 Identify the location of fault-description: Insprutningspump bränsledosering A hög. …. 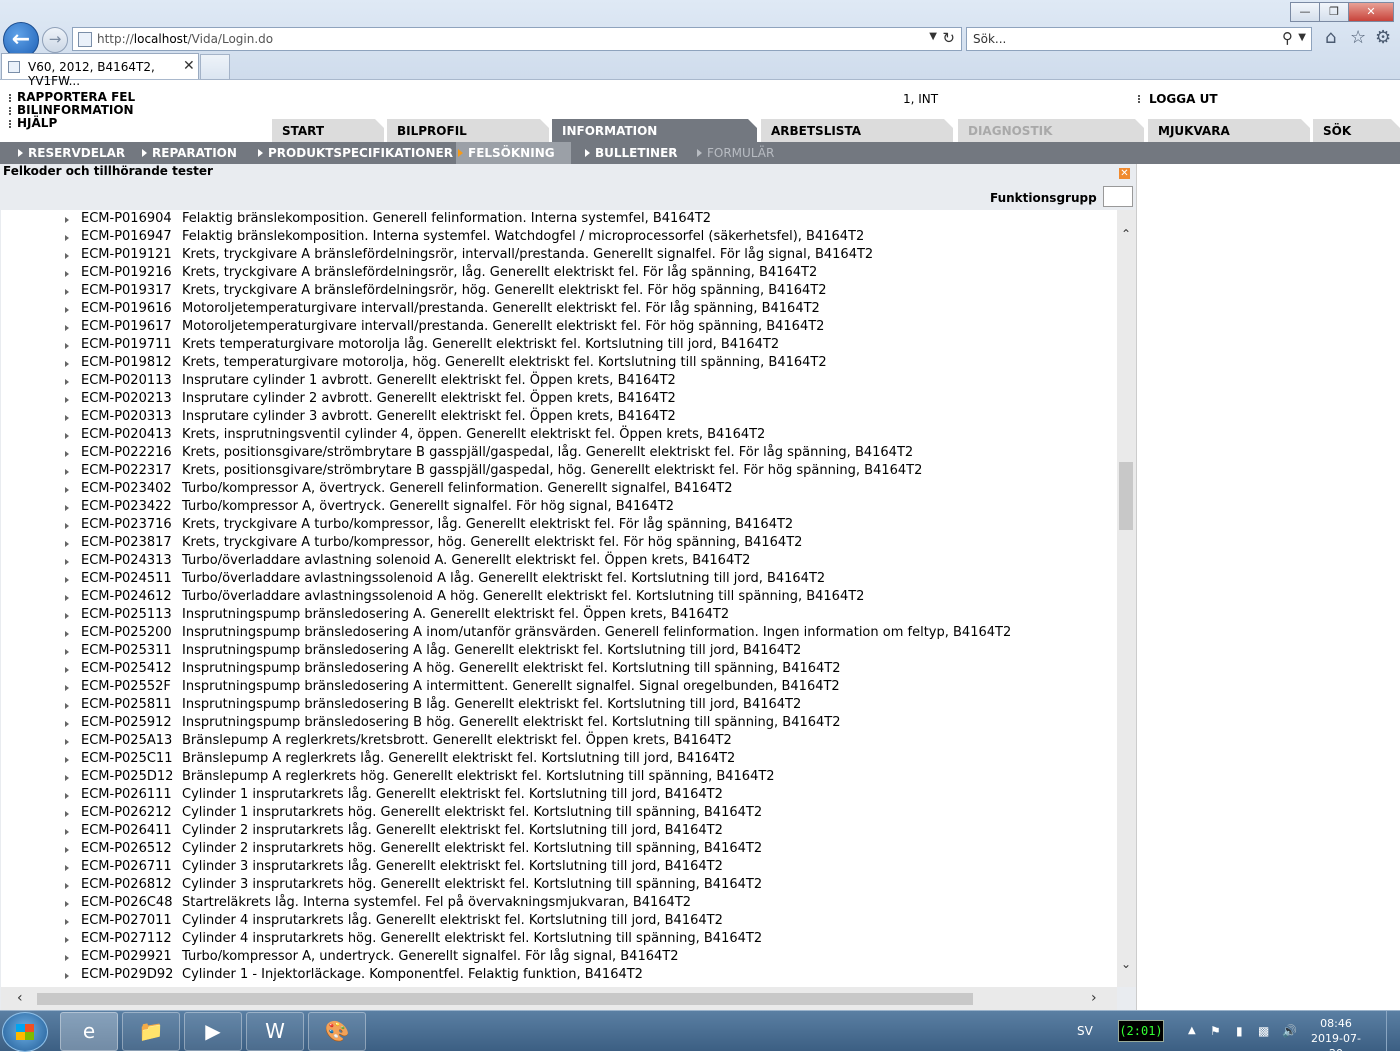
(511, 669).